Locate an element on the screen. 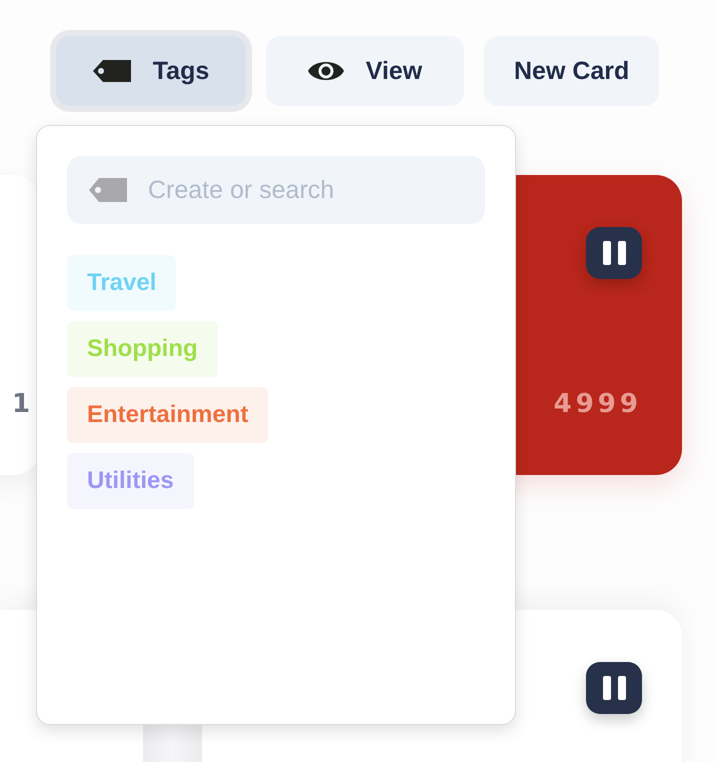 The width and height of the screenshot is (716, 762). card-number: 4999 is located at coordinates (598, 404).